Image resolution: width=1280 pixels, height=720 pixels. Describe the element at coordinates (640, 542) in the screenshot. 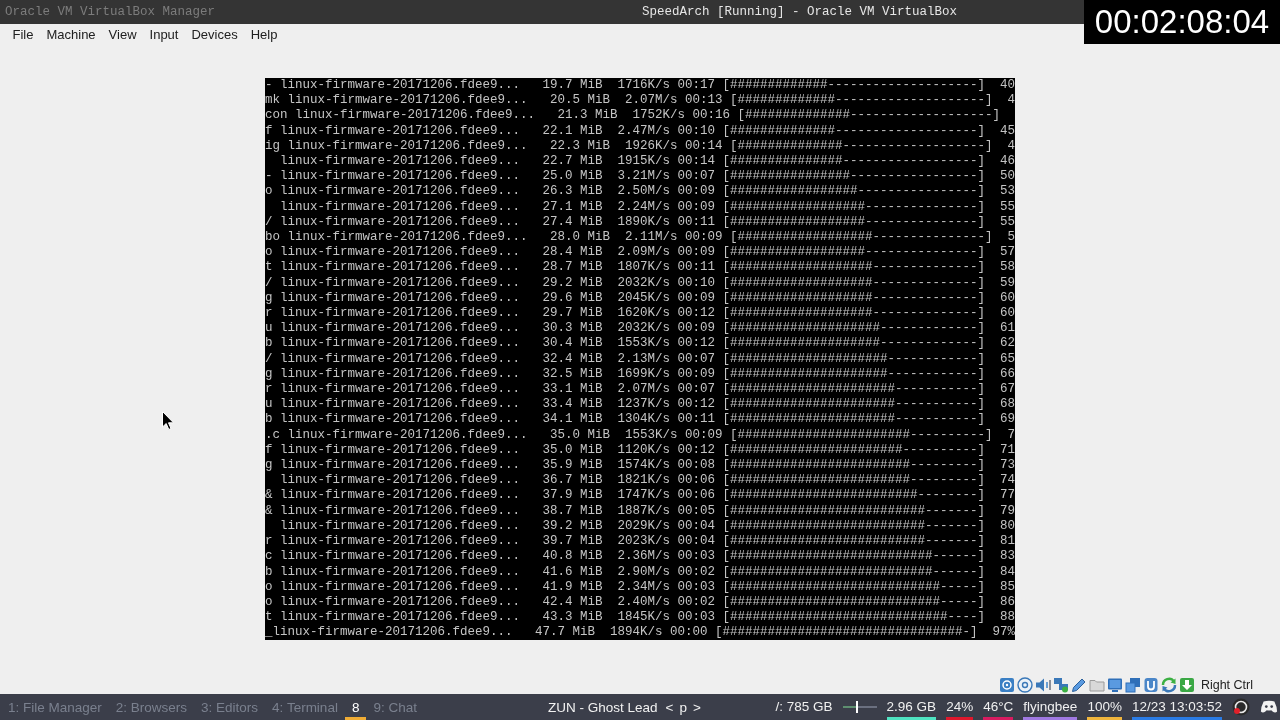

I see `terminal-line: r linux-firmware-20171206.fdee9... 39.7 MiB 2023K/s 00:04 [##########################-------] 81` at that location.